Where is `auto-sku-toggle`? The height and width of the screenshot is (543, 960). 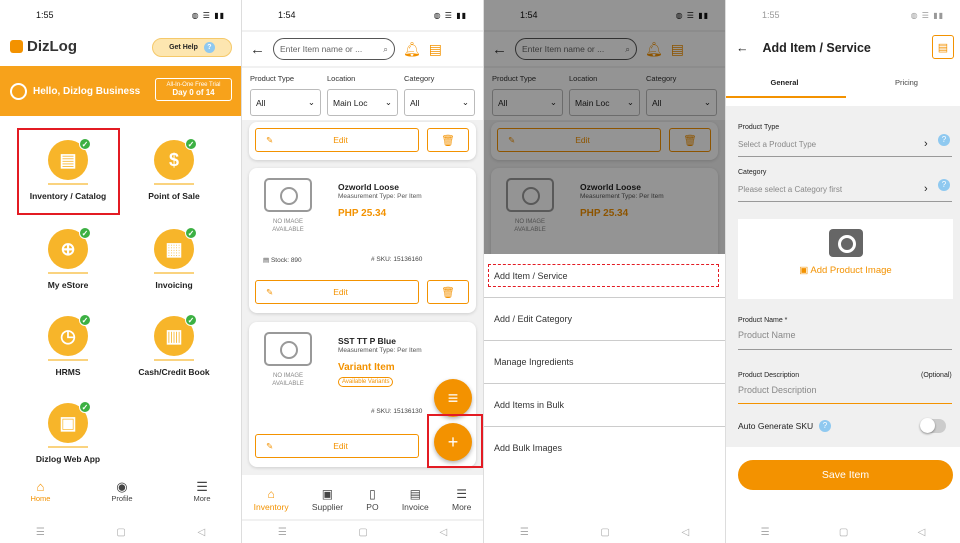 auto-sku-toggle is located at coordinates (933, 425).